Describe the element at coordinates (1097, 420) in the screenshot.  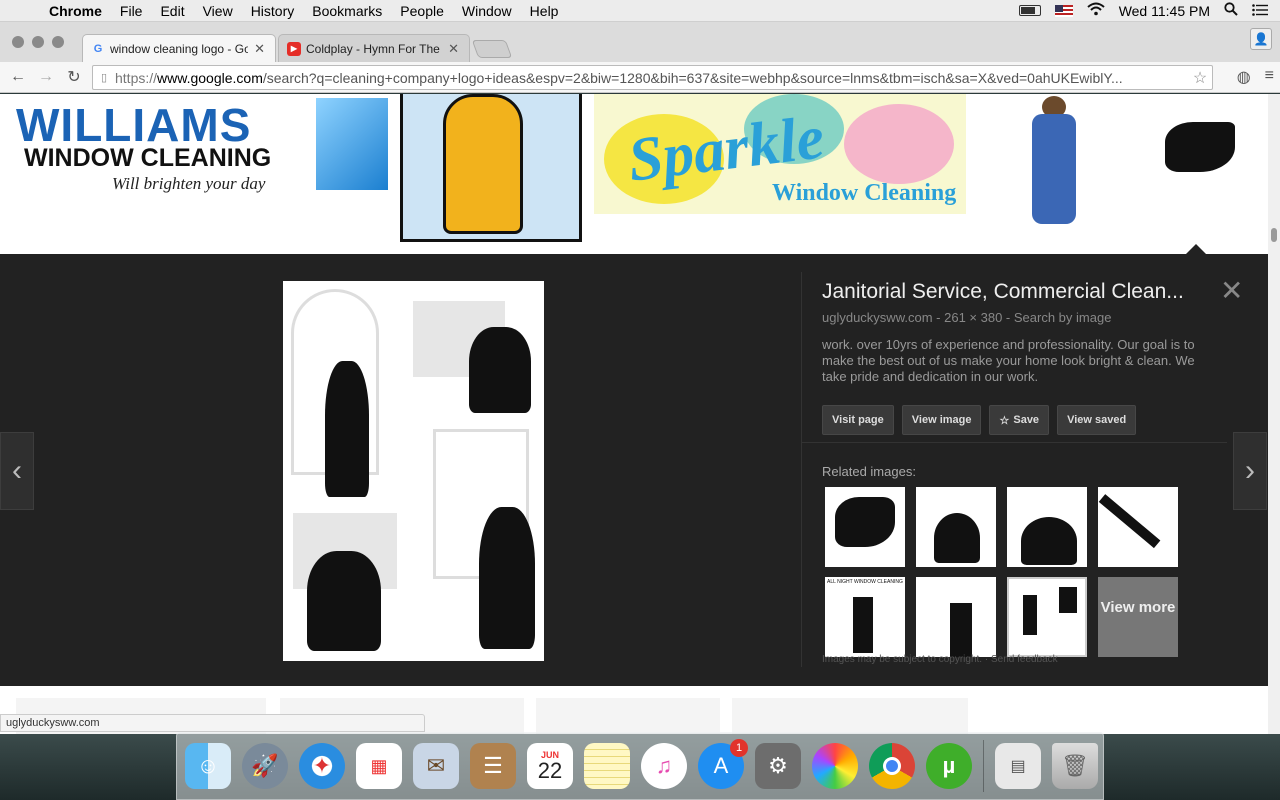
I see `view-saved-button: View saved` at that location.